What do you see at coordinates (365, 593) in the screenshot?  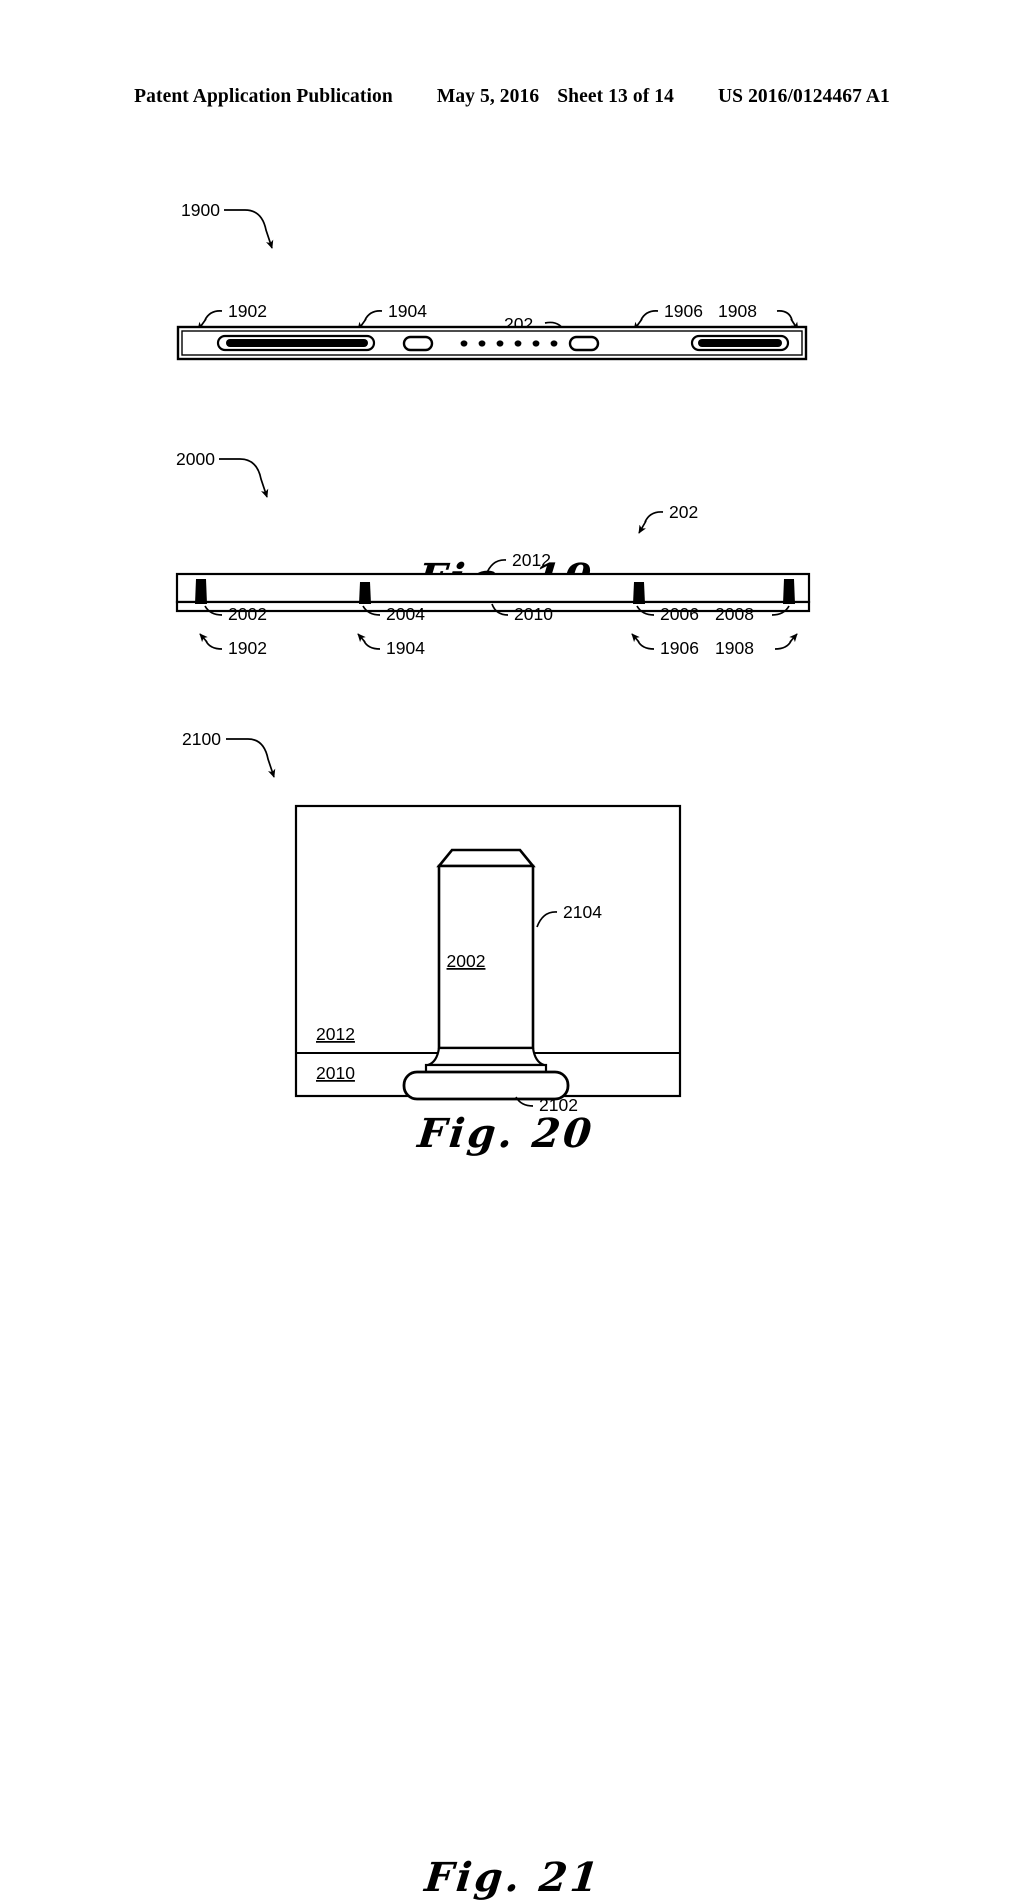 I see `fig20-post-2004` at bounding box center [365, 593].